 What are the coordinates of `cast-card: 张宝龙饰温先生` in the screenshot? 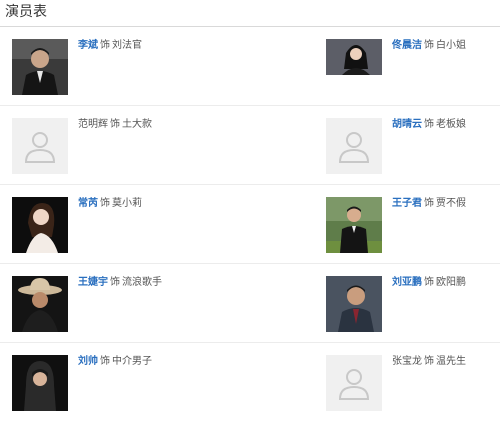 It's located at (413, 382).